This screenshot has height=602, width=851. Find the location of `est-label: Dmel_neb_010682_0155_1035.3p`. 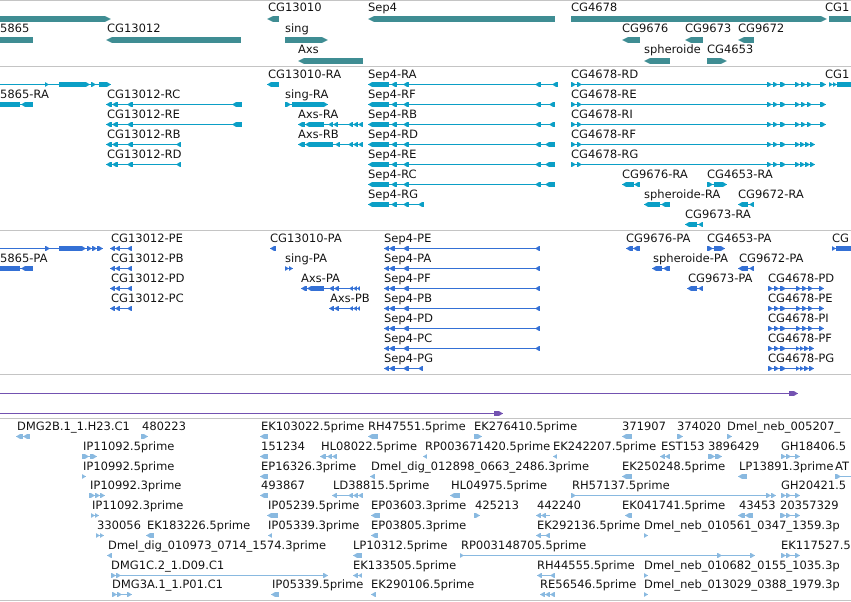

est-label: Dmel_neb_010682_0155_1035.3p is located at coordinates (742, 565).